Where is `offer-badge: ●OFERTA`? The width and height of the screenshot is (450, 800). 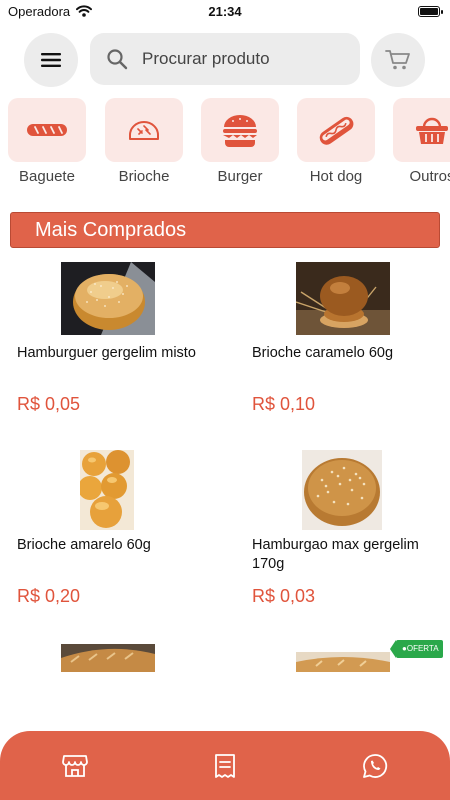 offer-badge: ●OFERTA is located at coordinates (416, 649).